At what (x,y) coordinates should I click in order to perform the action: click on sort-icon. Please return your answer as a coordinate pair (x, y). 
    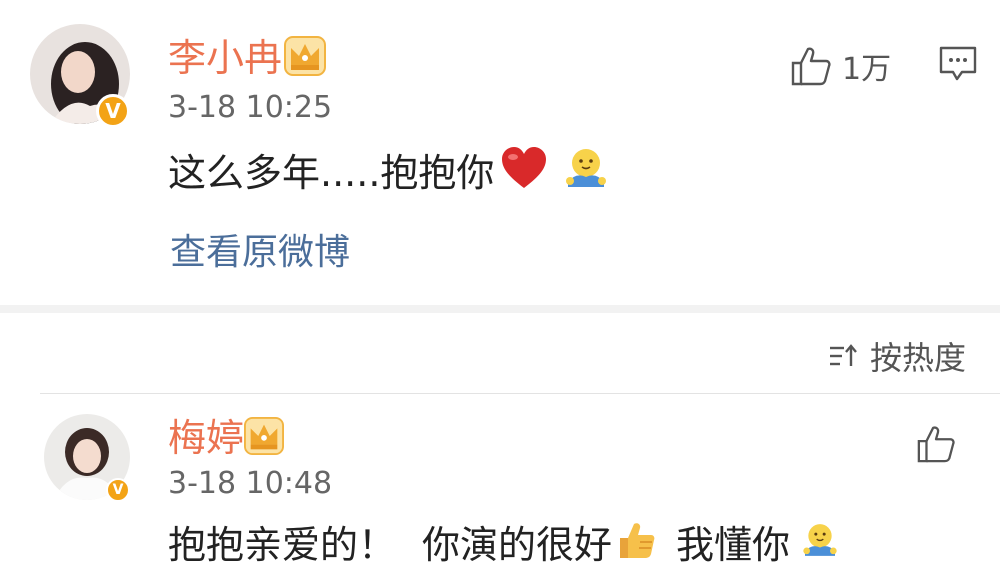
    Looking at the image, I should click on (843, 355).